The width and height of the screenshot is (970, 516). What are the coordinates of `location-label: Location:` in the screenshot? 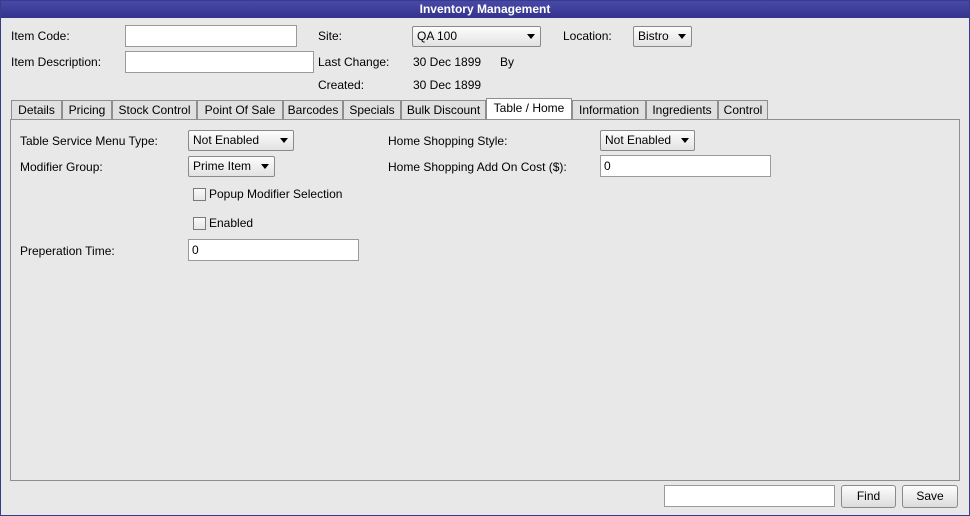 It's located at (587, 36).